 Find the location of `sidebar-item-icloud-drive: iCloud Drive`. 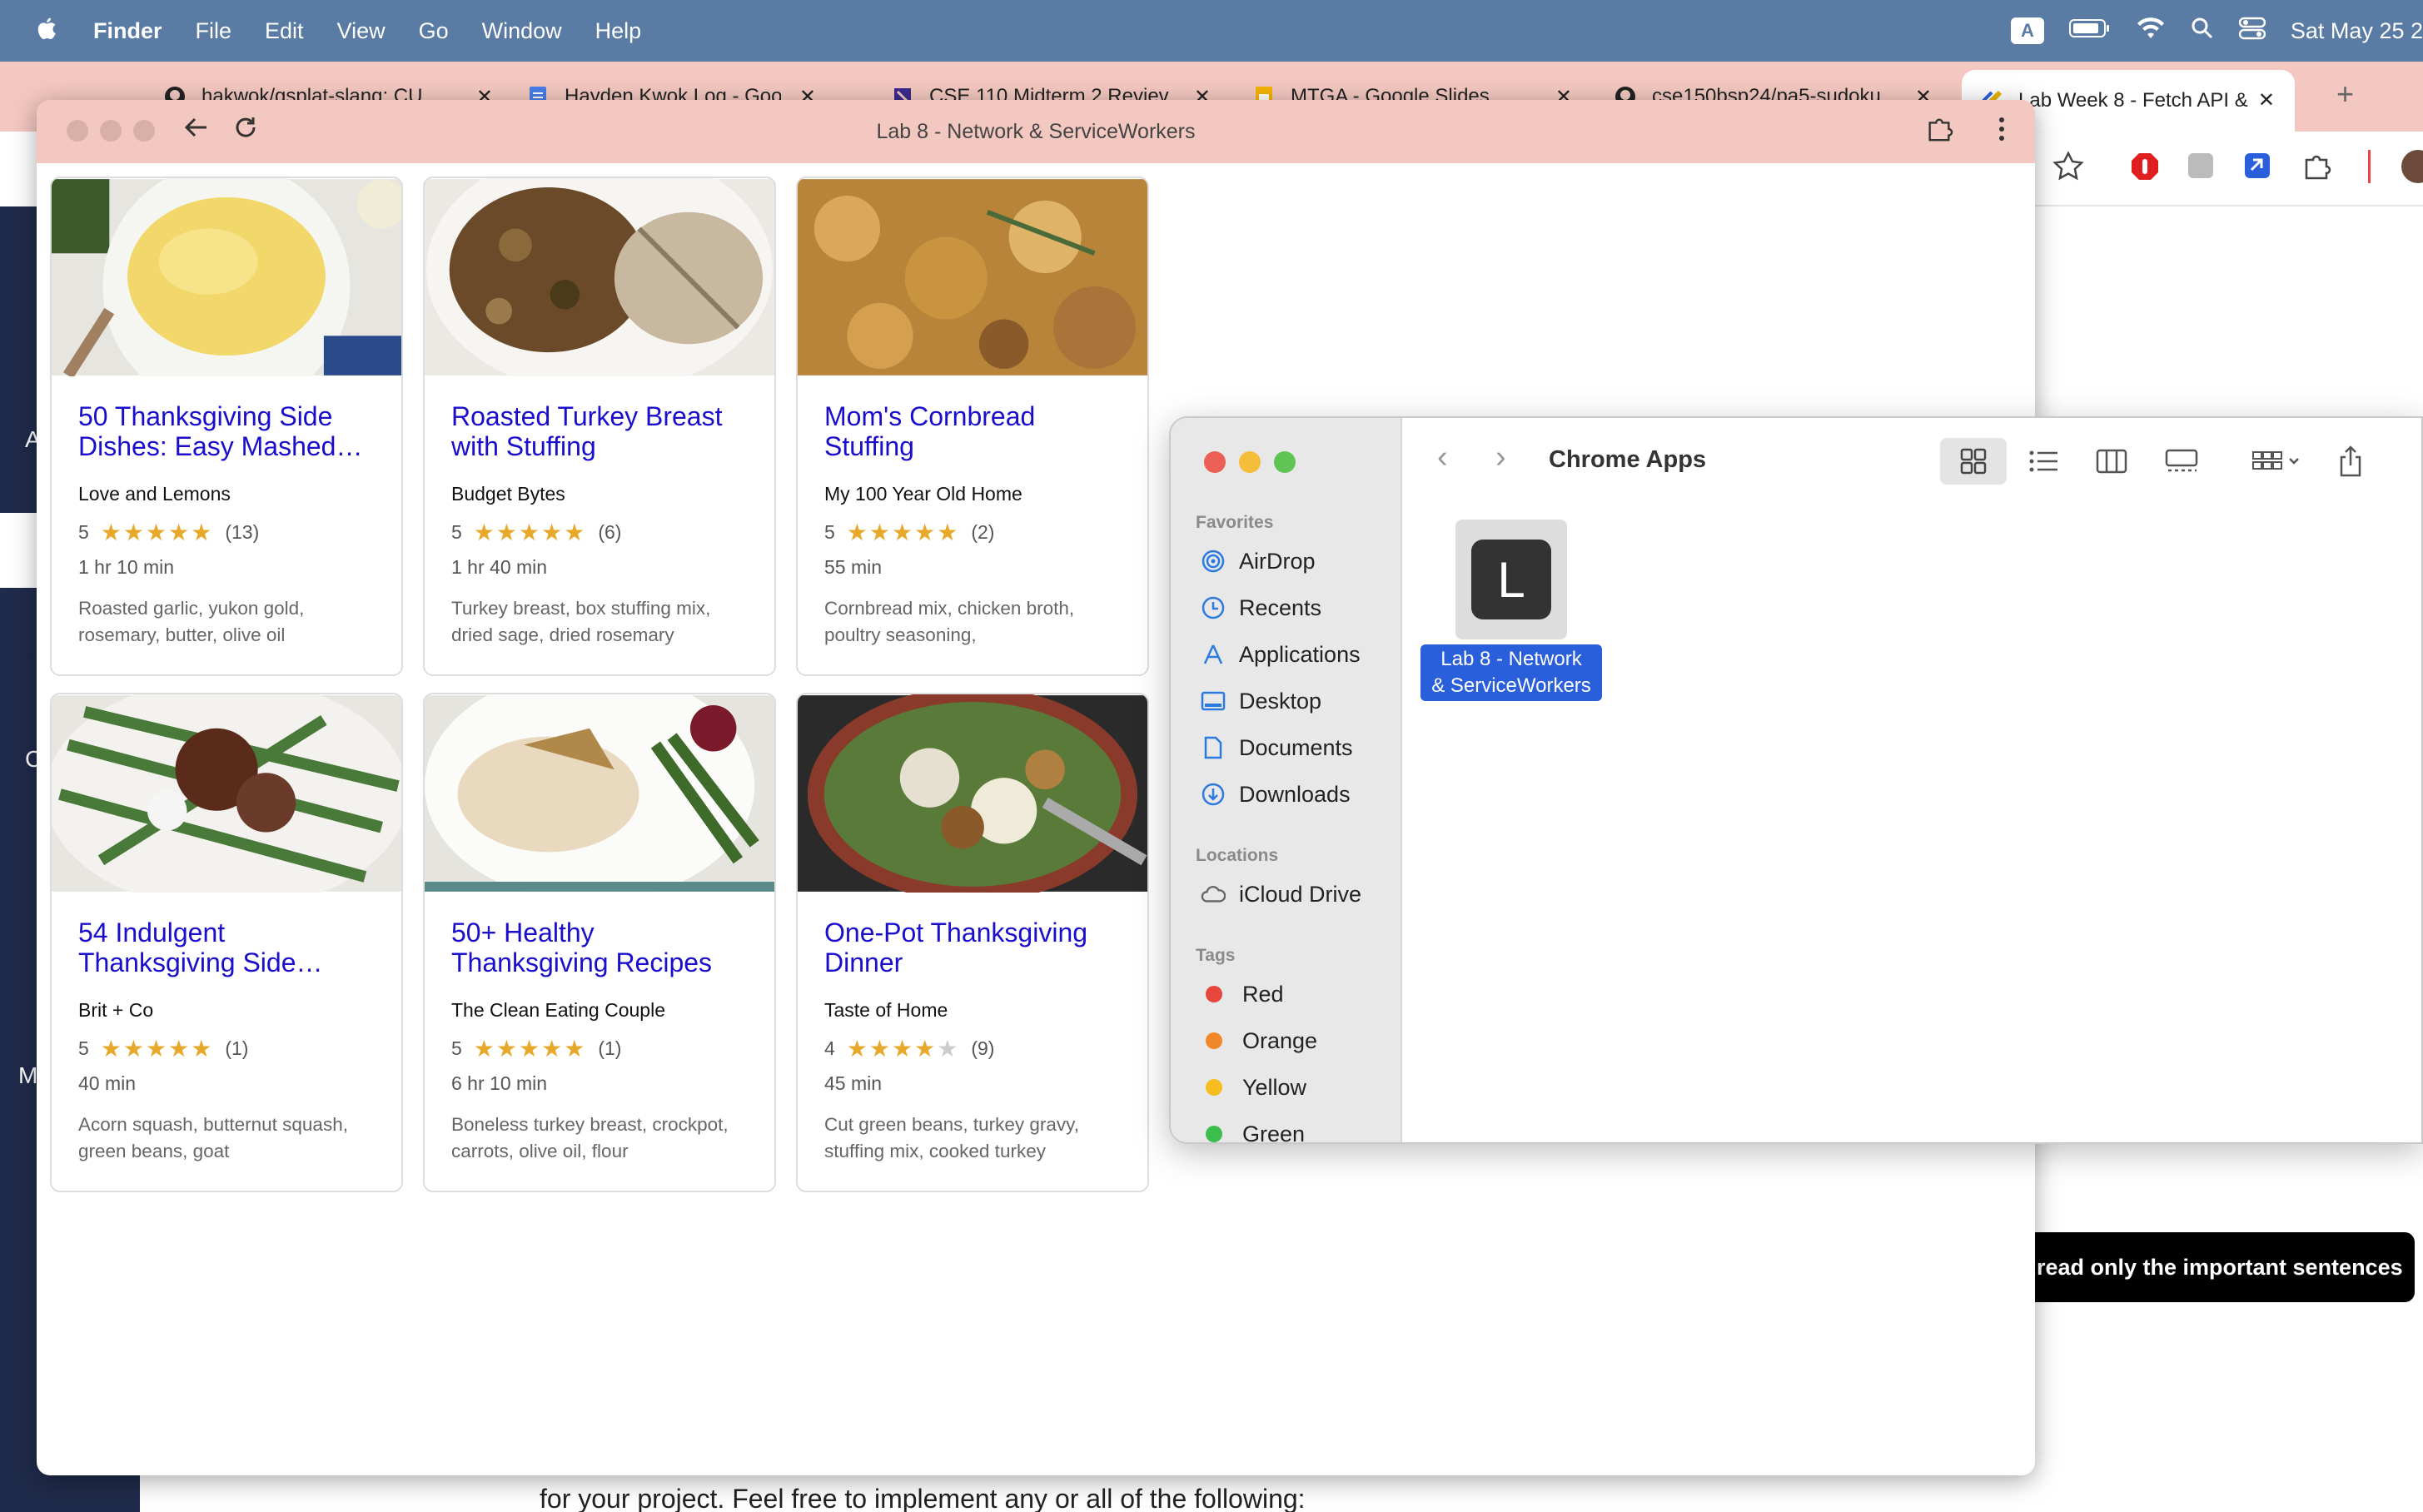

sidebar-item-icloud-drive: iCloud Drive is located at coordinates (1281, 895).